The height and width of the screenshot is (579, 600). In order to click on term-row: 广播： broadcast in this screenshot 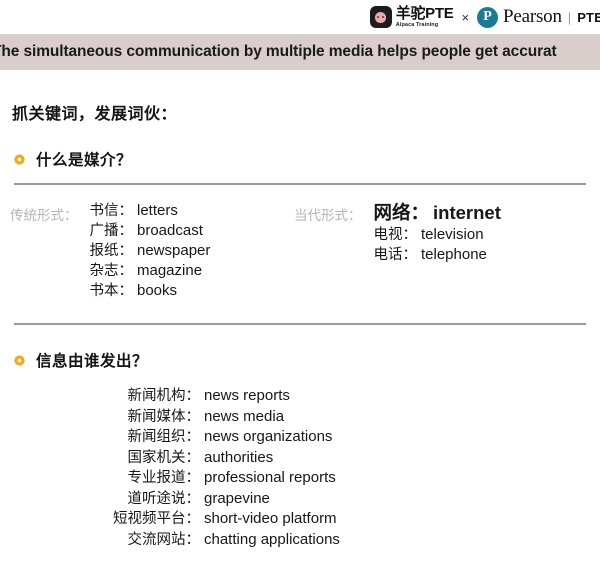, I will do `click(150, 231)`.